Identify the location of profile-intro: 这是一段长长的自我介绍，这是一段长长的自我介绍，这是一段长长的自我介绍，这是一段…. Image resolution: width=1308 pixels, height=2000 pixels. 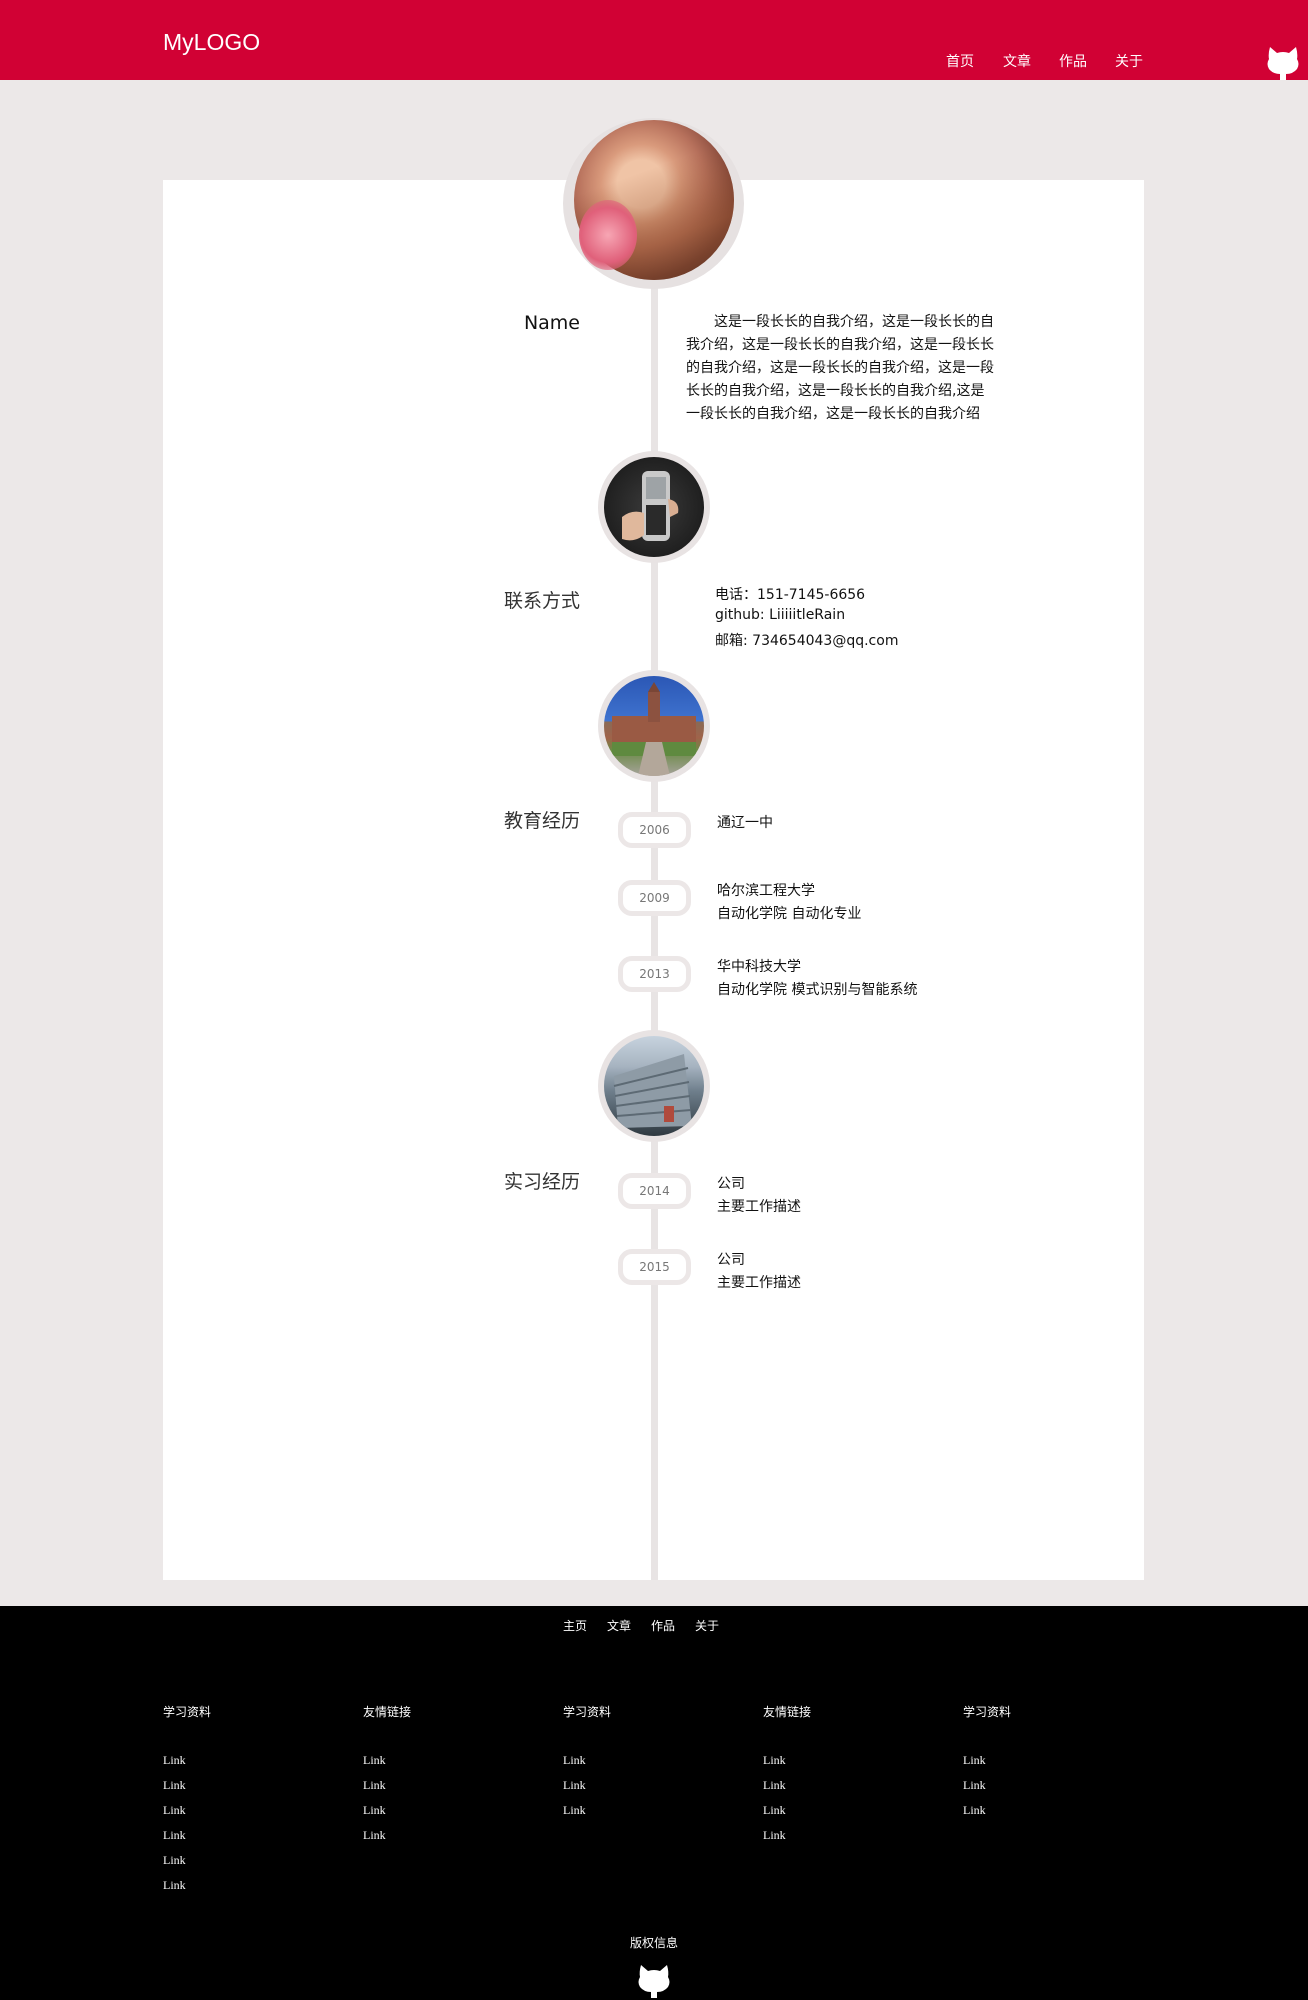
(840, 368).